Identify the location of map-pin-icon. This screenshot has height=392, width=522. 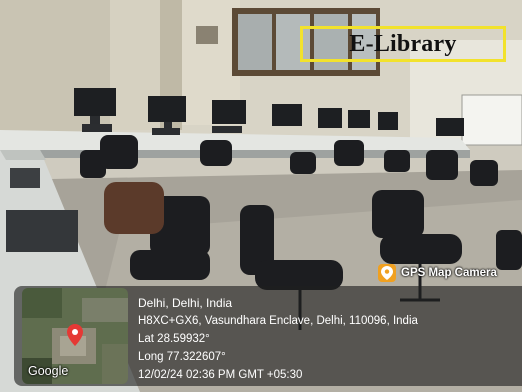
(387, 273).